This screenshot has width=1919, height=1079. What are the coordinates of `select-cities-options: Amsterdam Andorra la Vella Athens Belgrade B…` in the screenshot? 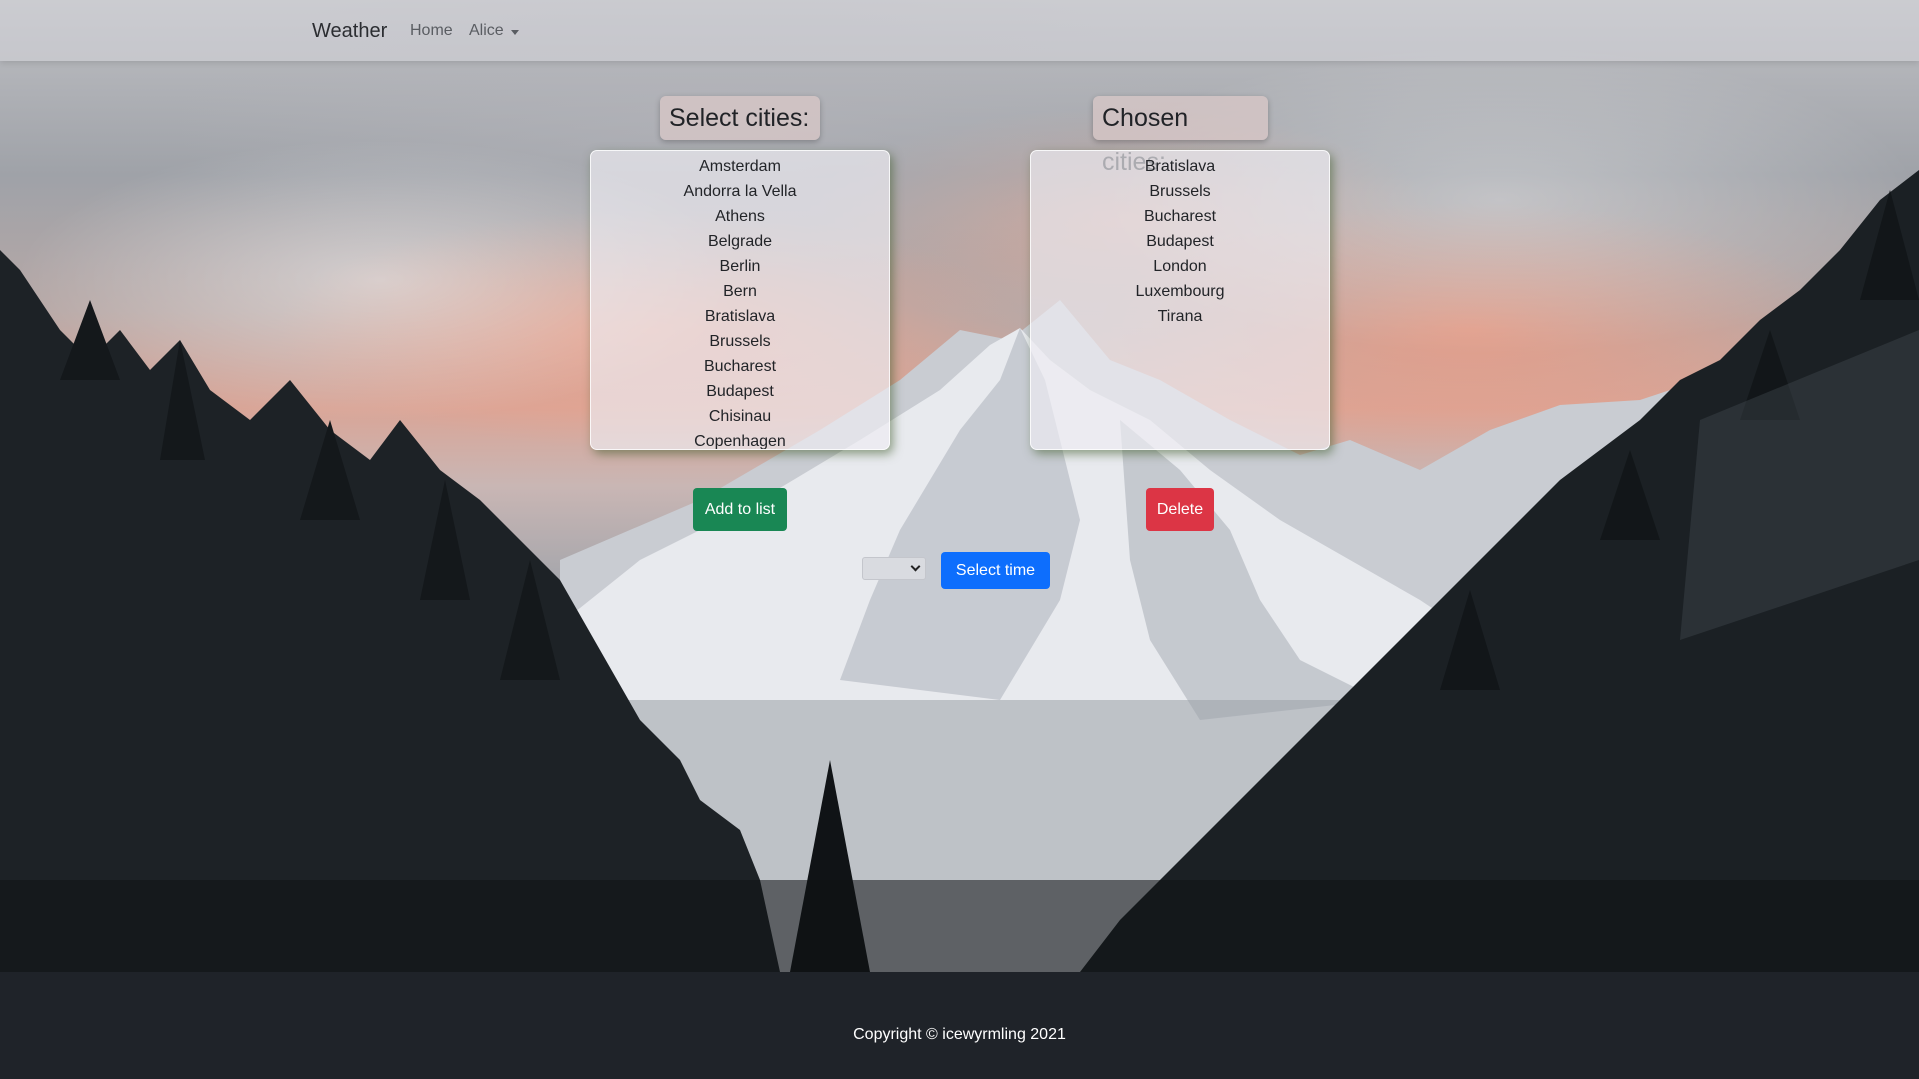 It's located at (740, 300).